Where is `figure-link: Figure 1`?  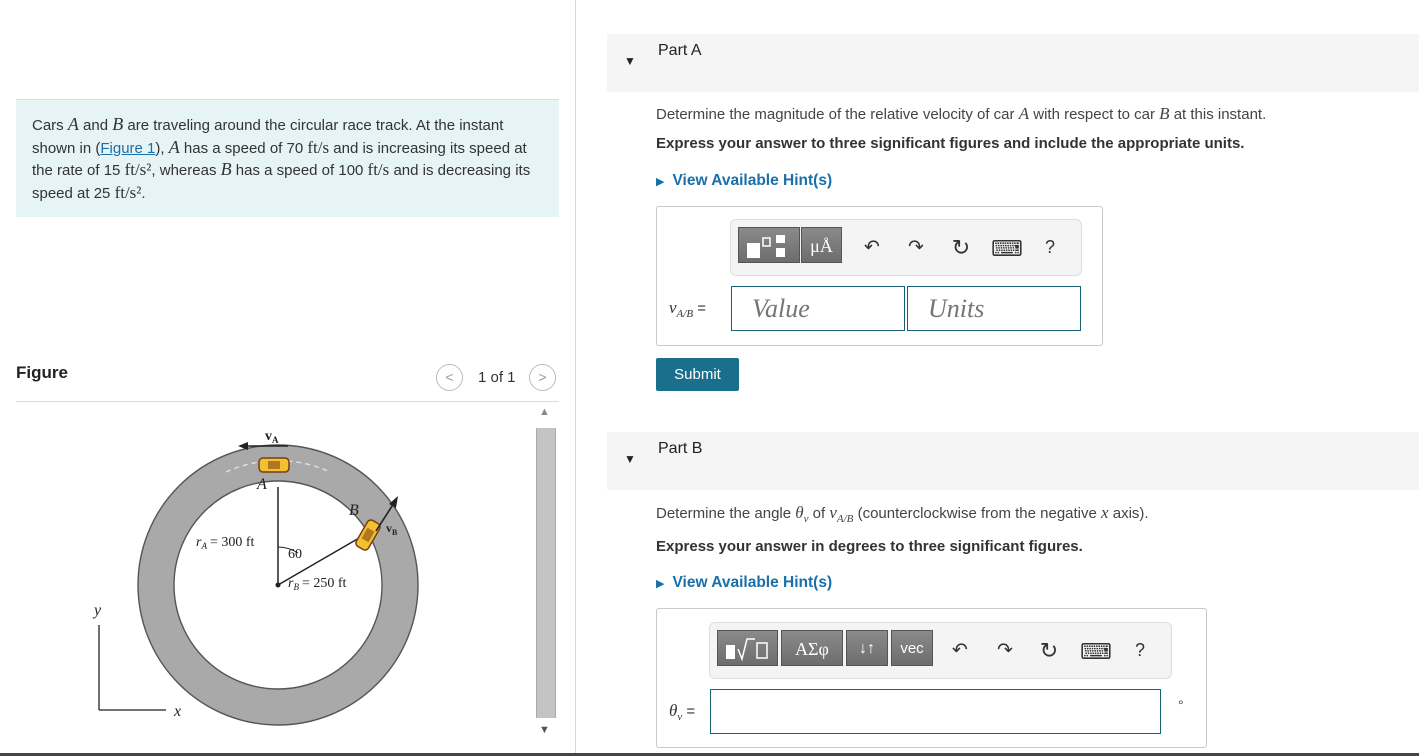 figure-link: Figure 1 is located at coordinates (127, 148).